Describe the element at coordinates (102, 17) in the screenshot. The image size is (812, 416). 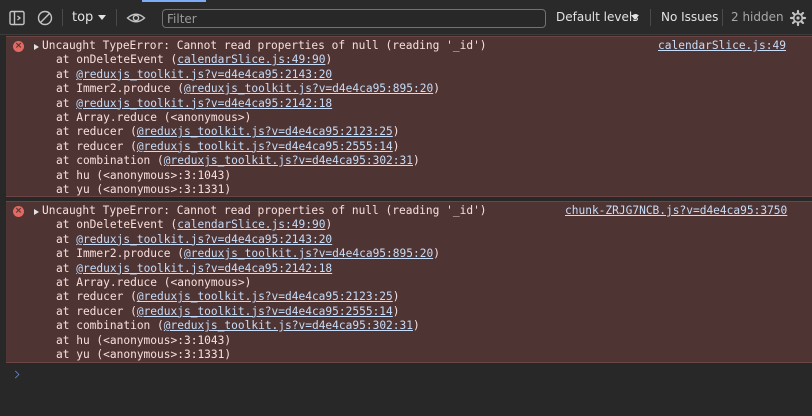
I see `context-chevron-down-icon` at that location.